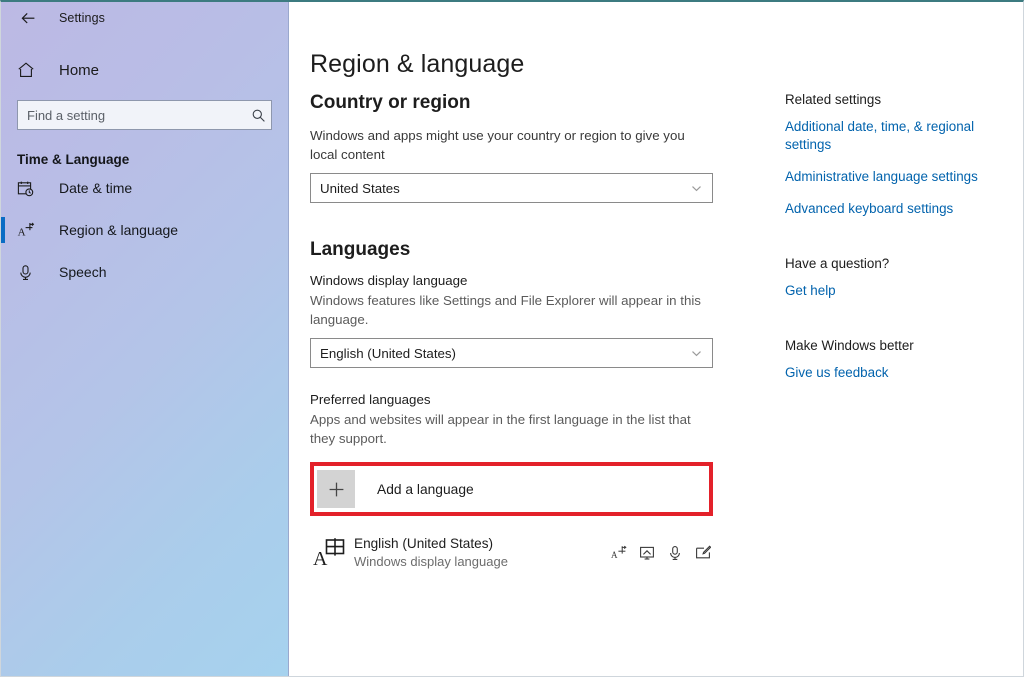 The width and height of the screenshot is (1024, 677). What do you see at coordinates (28, 188) in the screenshot?
I see `calendar-clock-icon` at bounding box center [28, 188].